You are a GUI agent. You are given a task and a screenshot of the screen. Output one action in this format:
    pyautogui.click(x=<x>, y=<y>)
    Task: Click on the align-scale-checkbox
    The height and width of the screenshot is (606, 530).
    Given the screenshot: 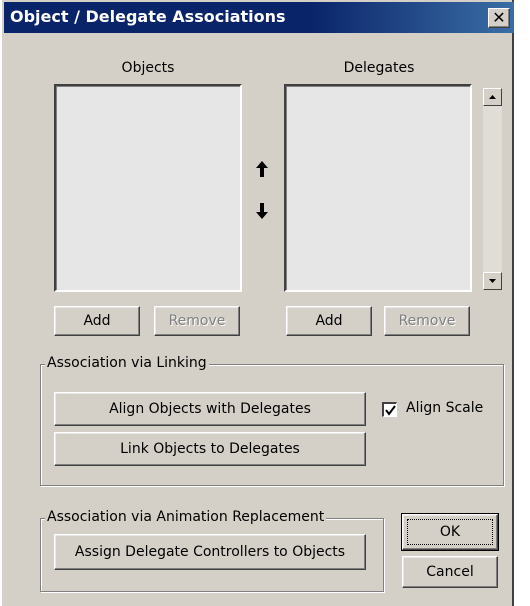 What is the action you would take?
    pyautogui.click(x=389, y=409)
    